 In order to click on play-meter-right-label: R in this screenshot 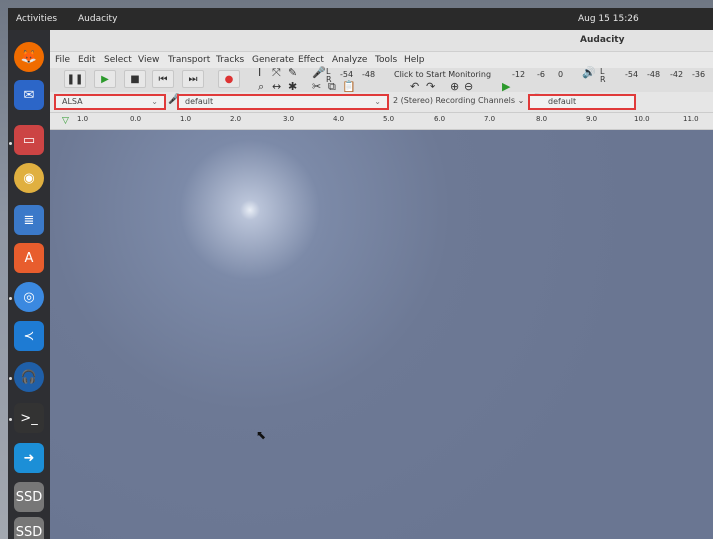, I will do `click(603, 79)`.